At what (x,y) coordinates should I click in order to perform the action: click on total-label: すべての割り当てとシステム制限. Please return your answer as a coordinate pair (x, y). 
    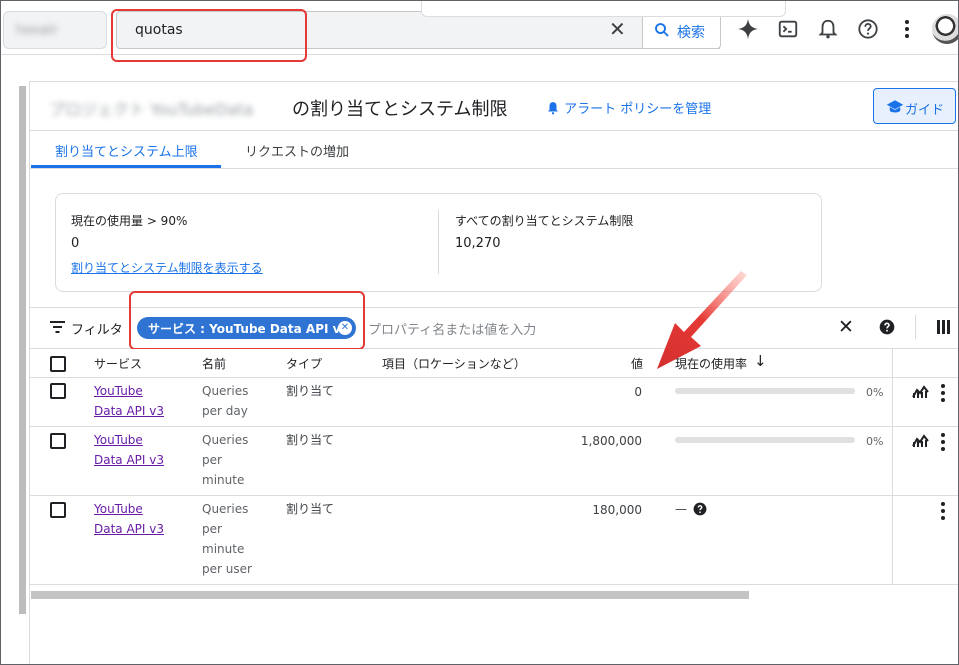
    Looking at the image, I should click on (544, 221).